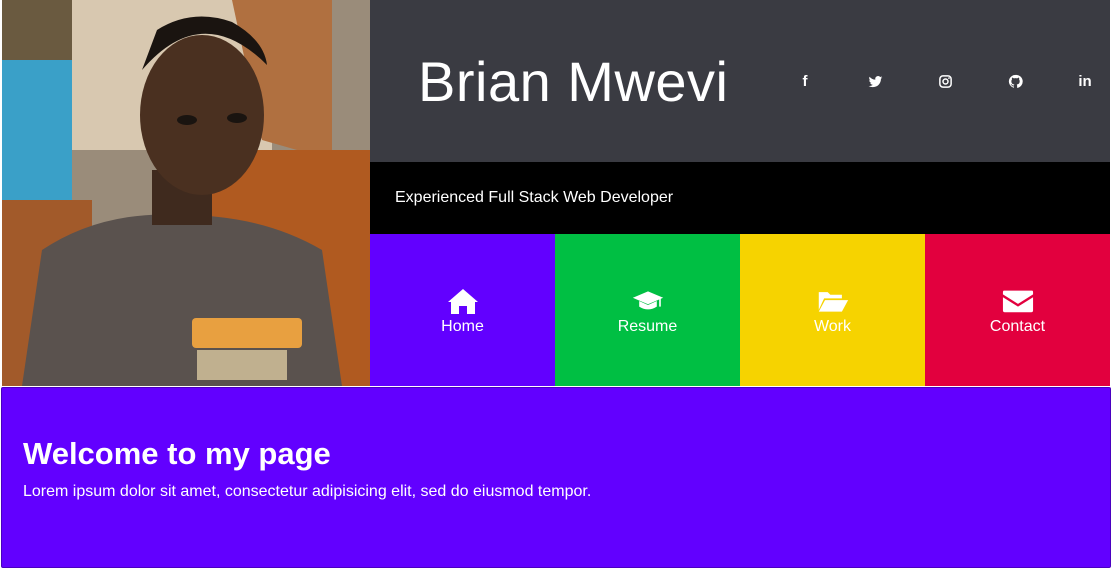 The image size is (1111, 568). I want to click on github-icon, so click(1015, 81).